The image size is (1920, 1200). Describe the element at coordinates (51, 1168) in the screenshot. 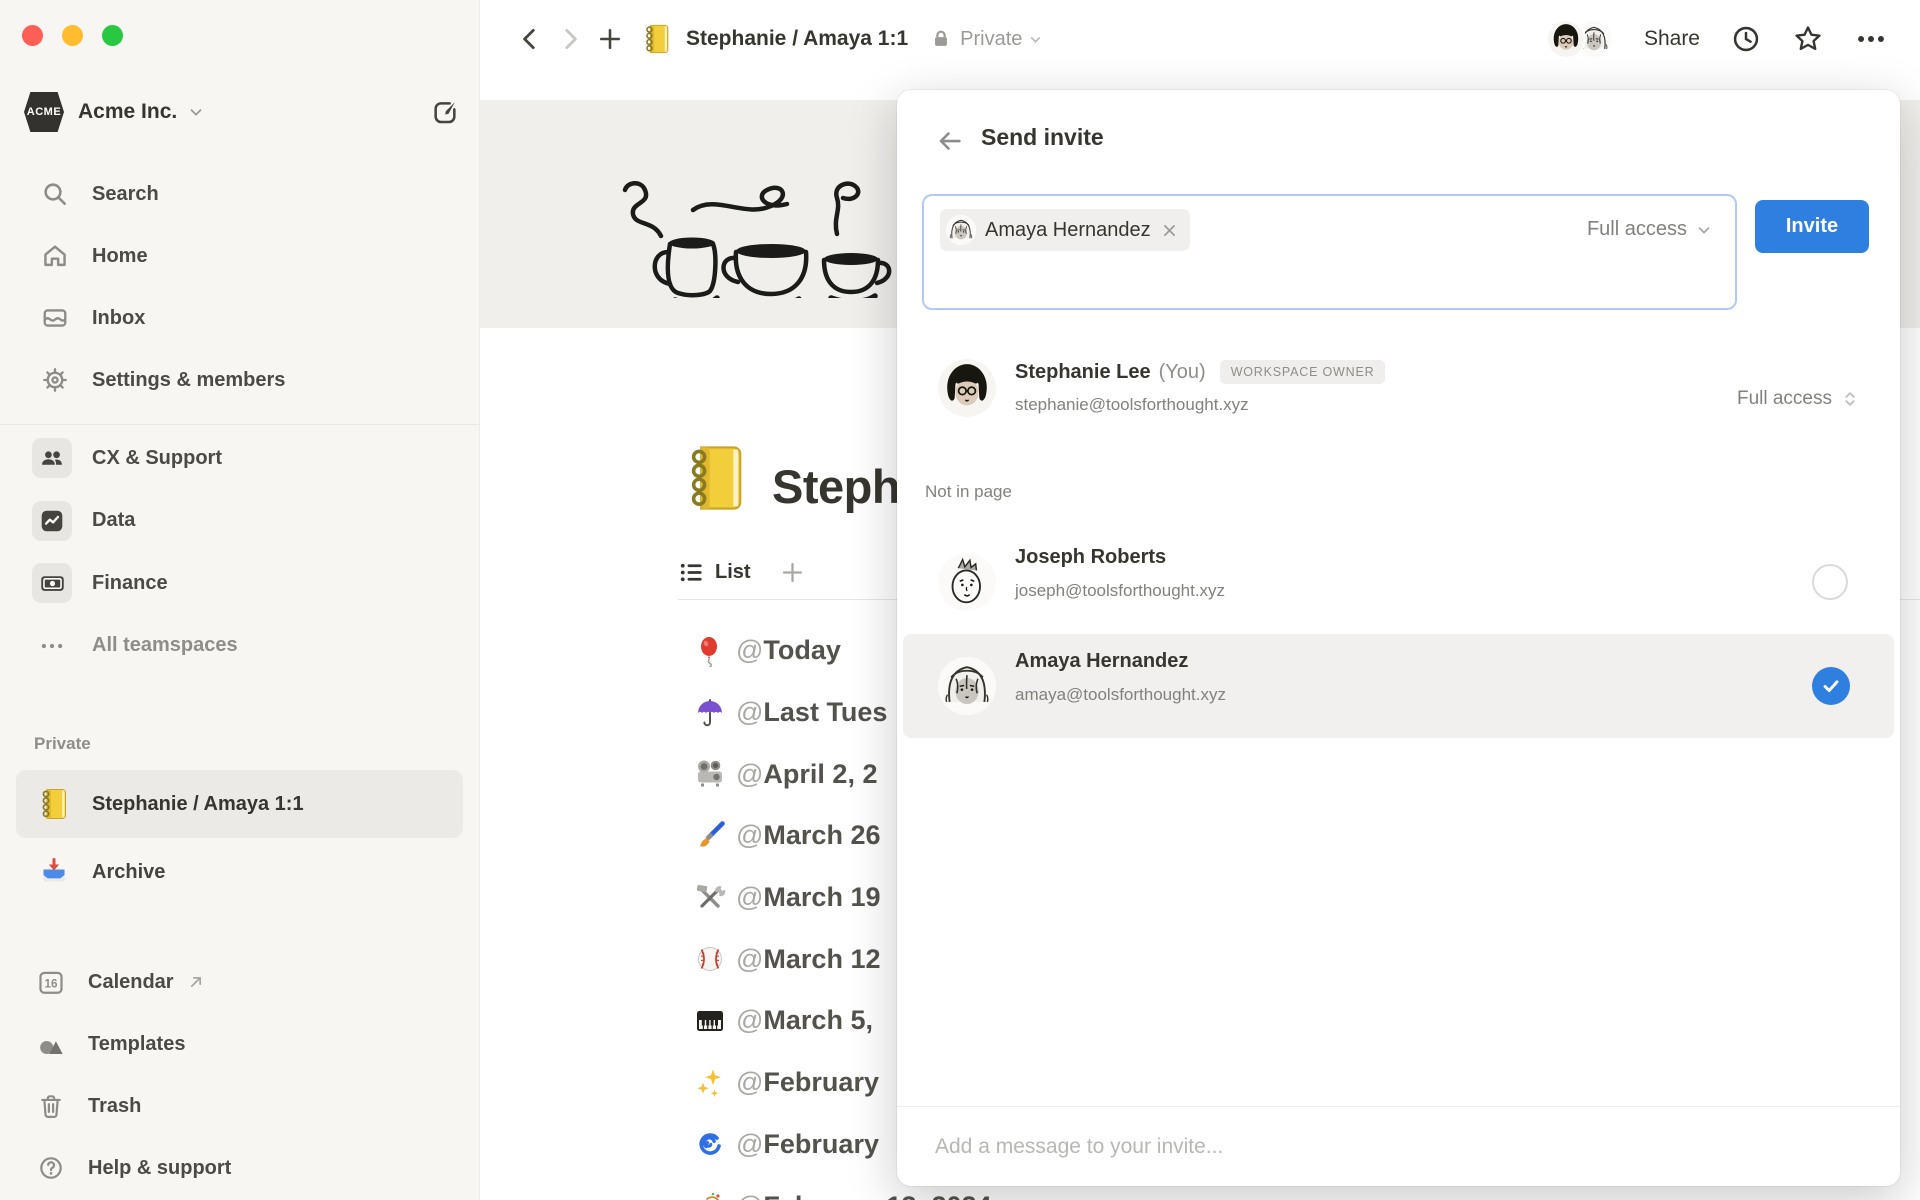

I see `help-icon` at that location.